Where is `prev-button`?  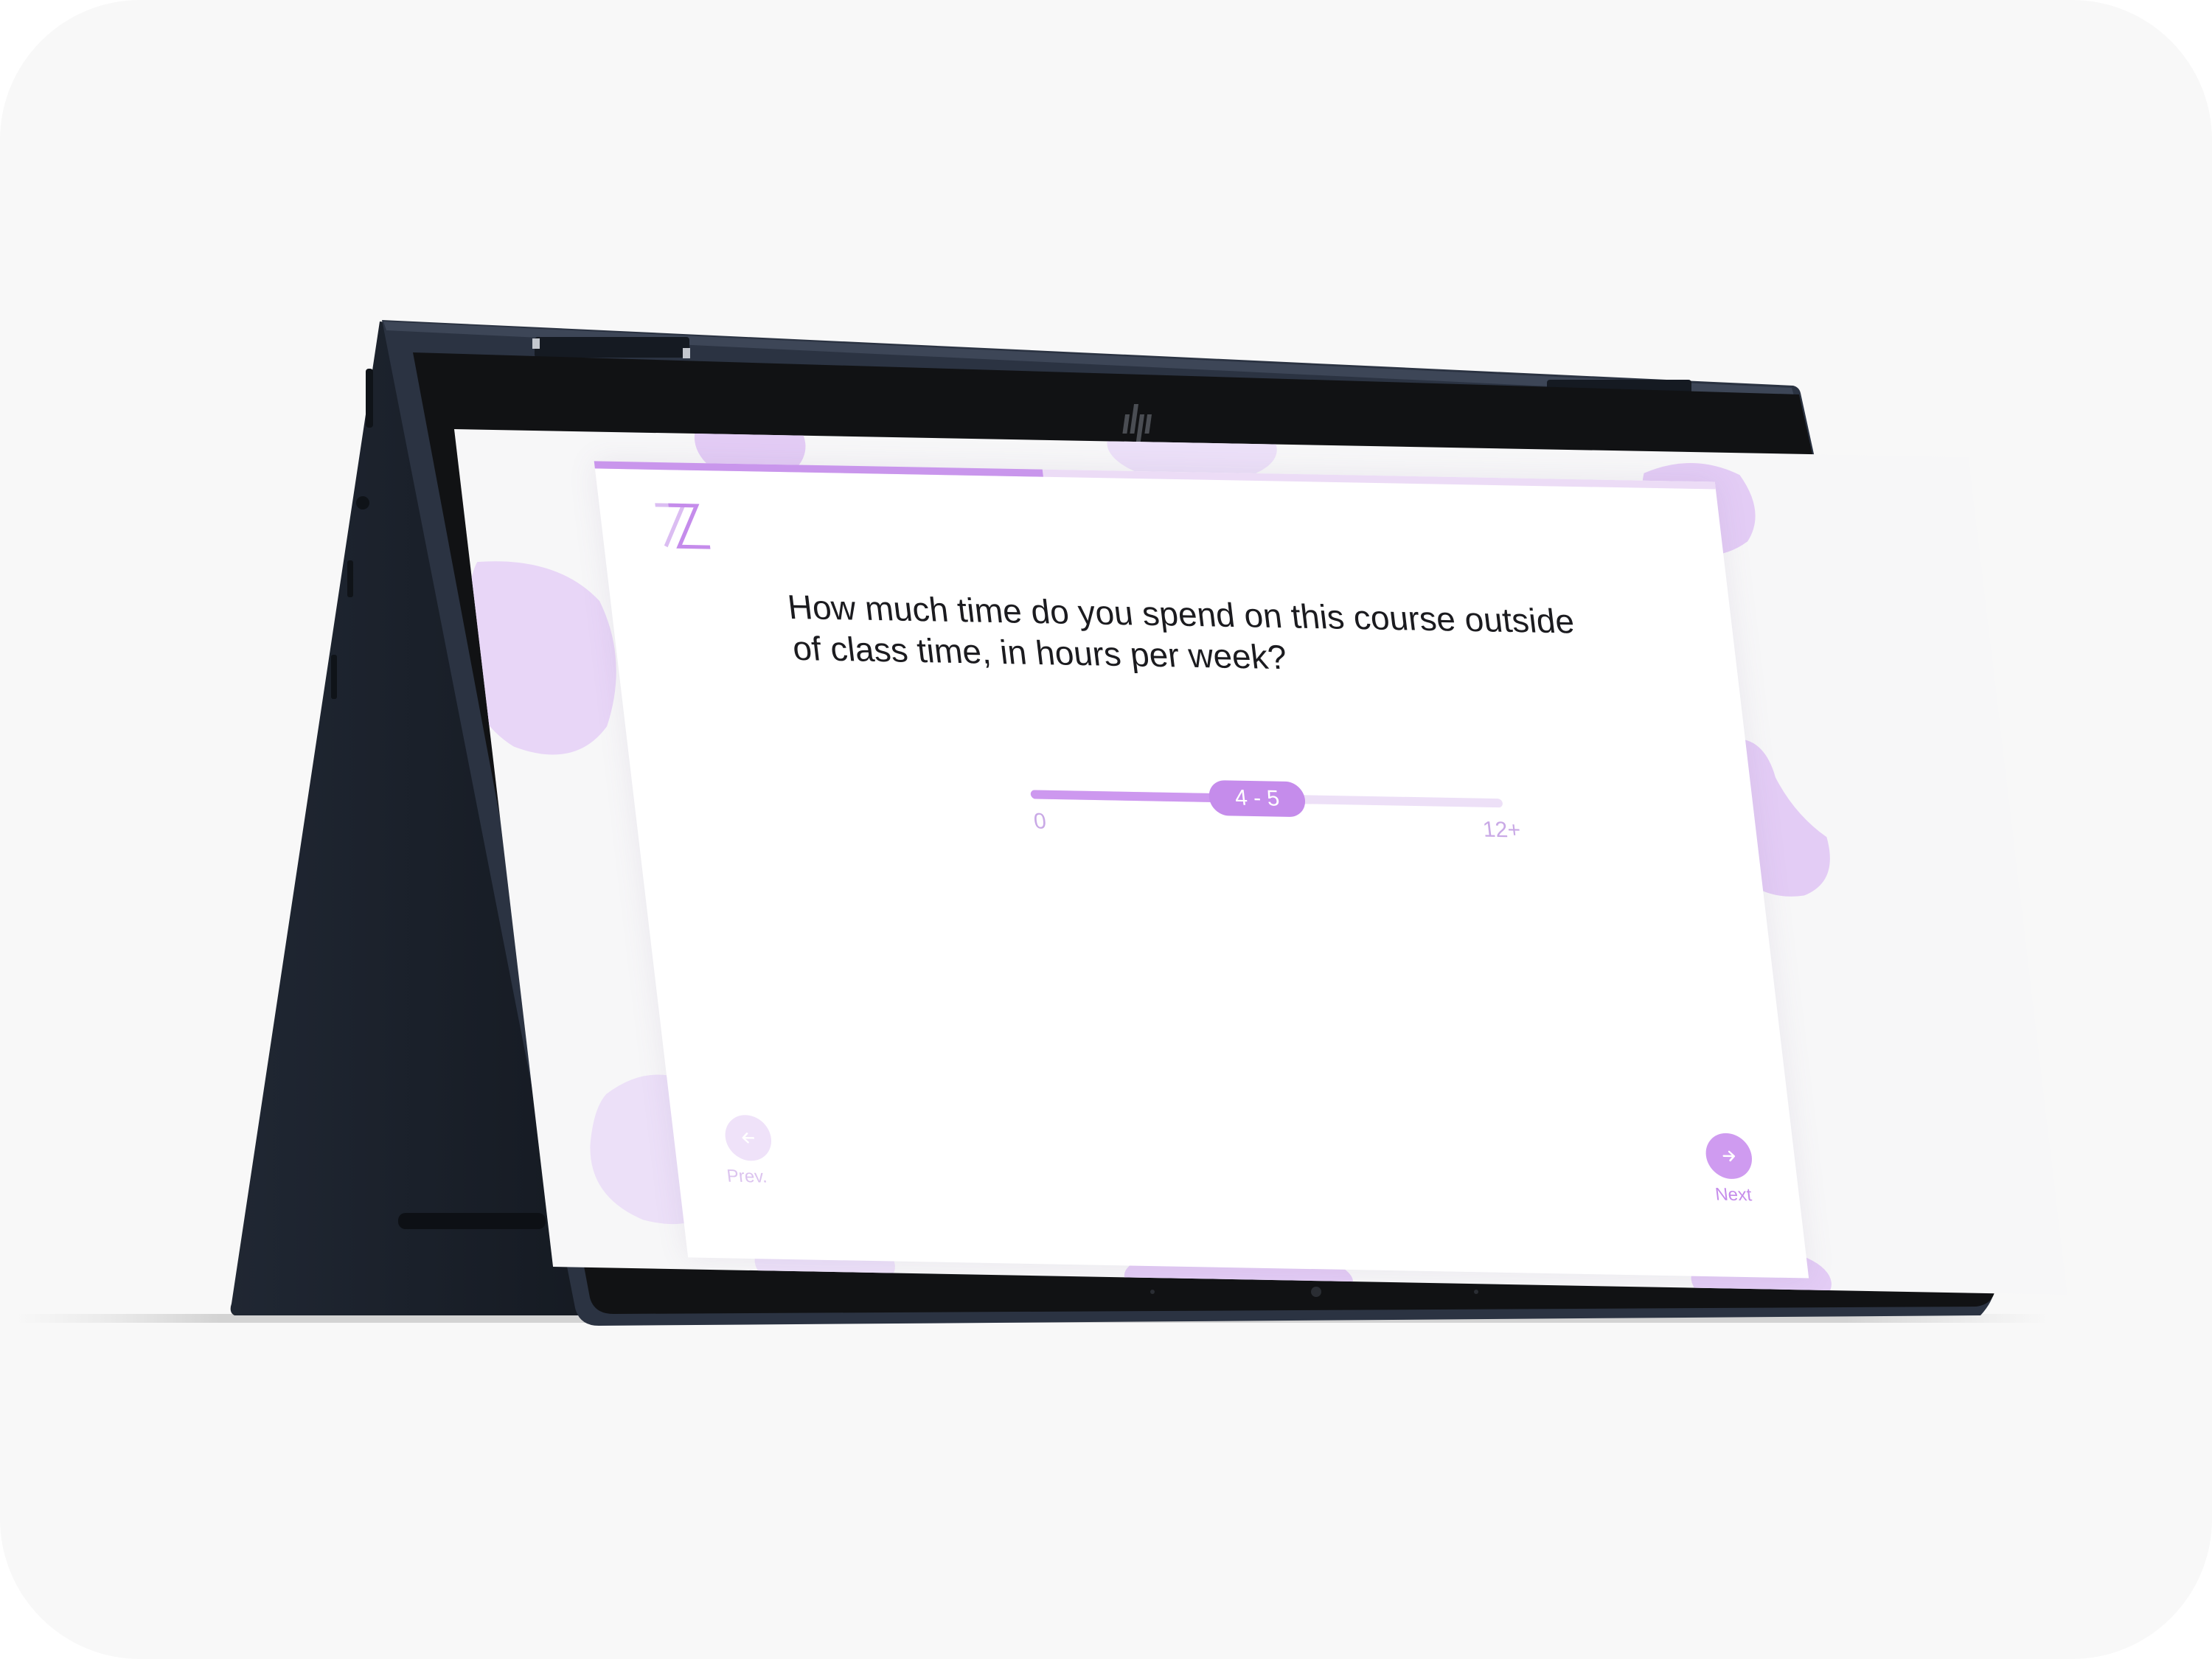 prev-button is located at coordinates (748, 1137).